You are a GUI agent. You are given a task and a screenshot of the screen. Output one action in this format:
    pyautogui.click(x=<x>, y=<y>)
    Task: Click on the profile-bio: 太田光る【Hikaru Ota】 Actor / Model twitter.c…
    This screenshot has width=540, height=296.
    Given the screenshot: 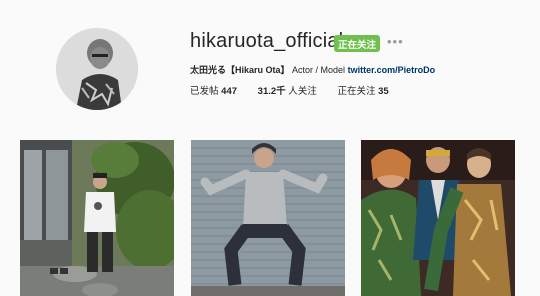 What is the action you would take?
    pyautogui.click(x=312, y=69)
    